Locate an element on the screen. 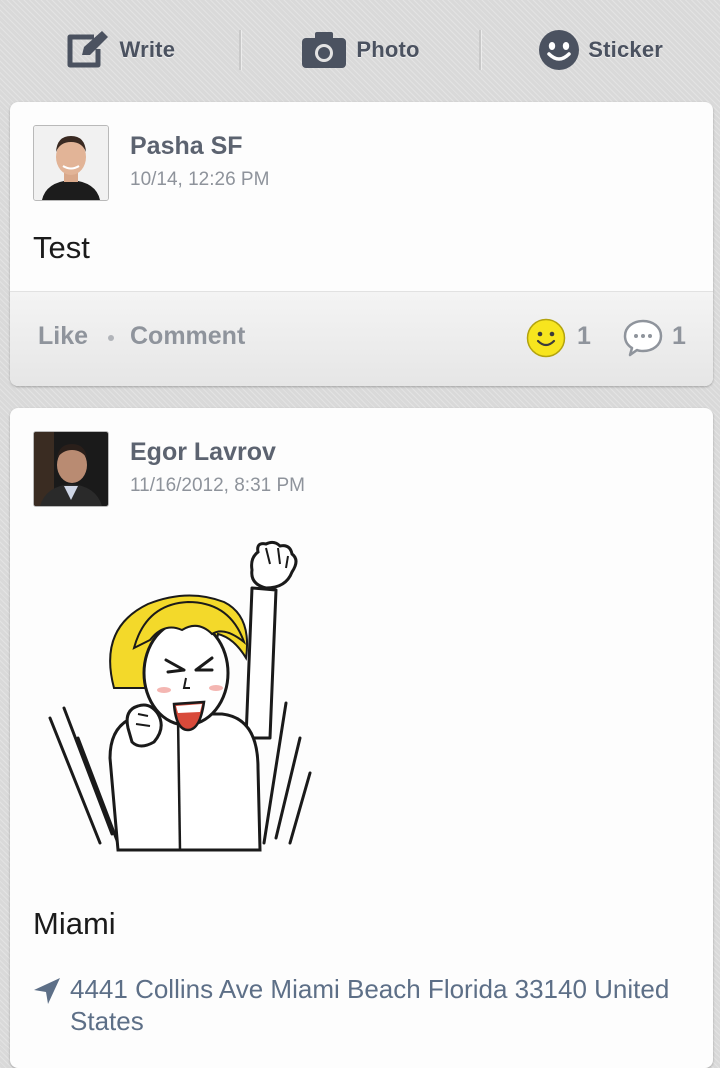 This screenshot has width=720, height=1068. composer-toolbar: Write Photo Sticker is located at coordinates (360, 50).